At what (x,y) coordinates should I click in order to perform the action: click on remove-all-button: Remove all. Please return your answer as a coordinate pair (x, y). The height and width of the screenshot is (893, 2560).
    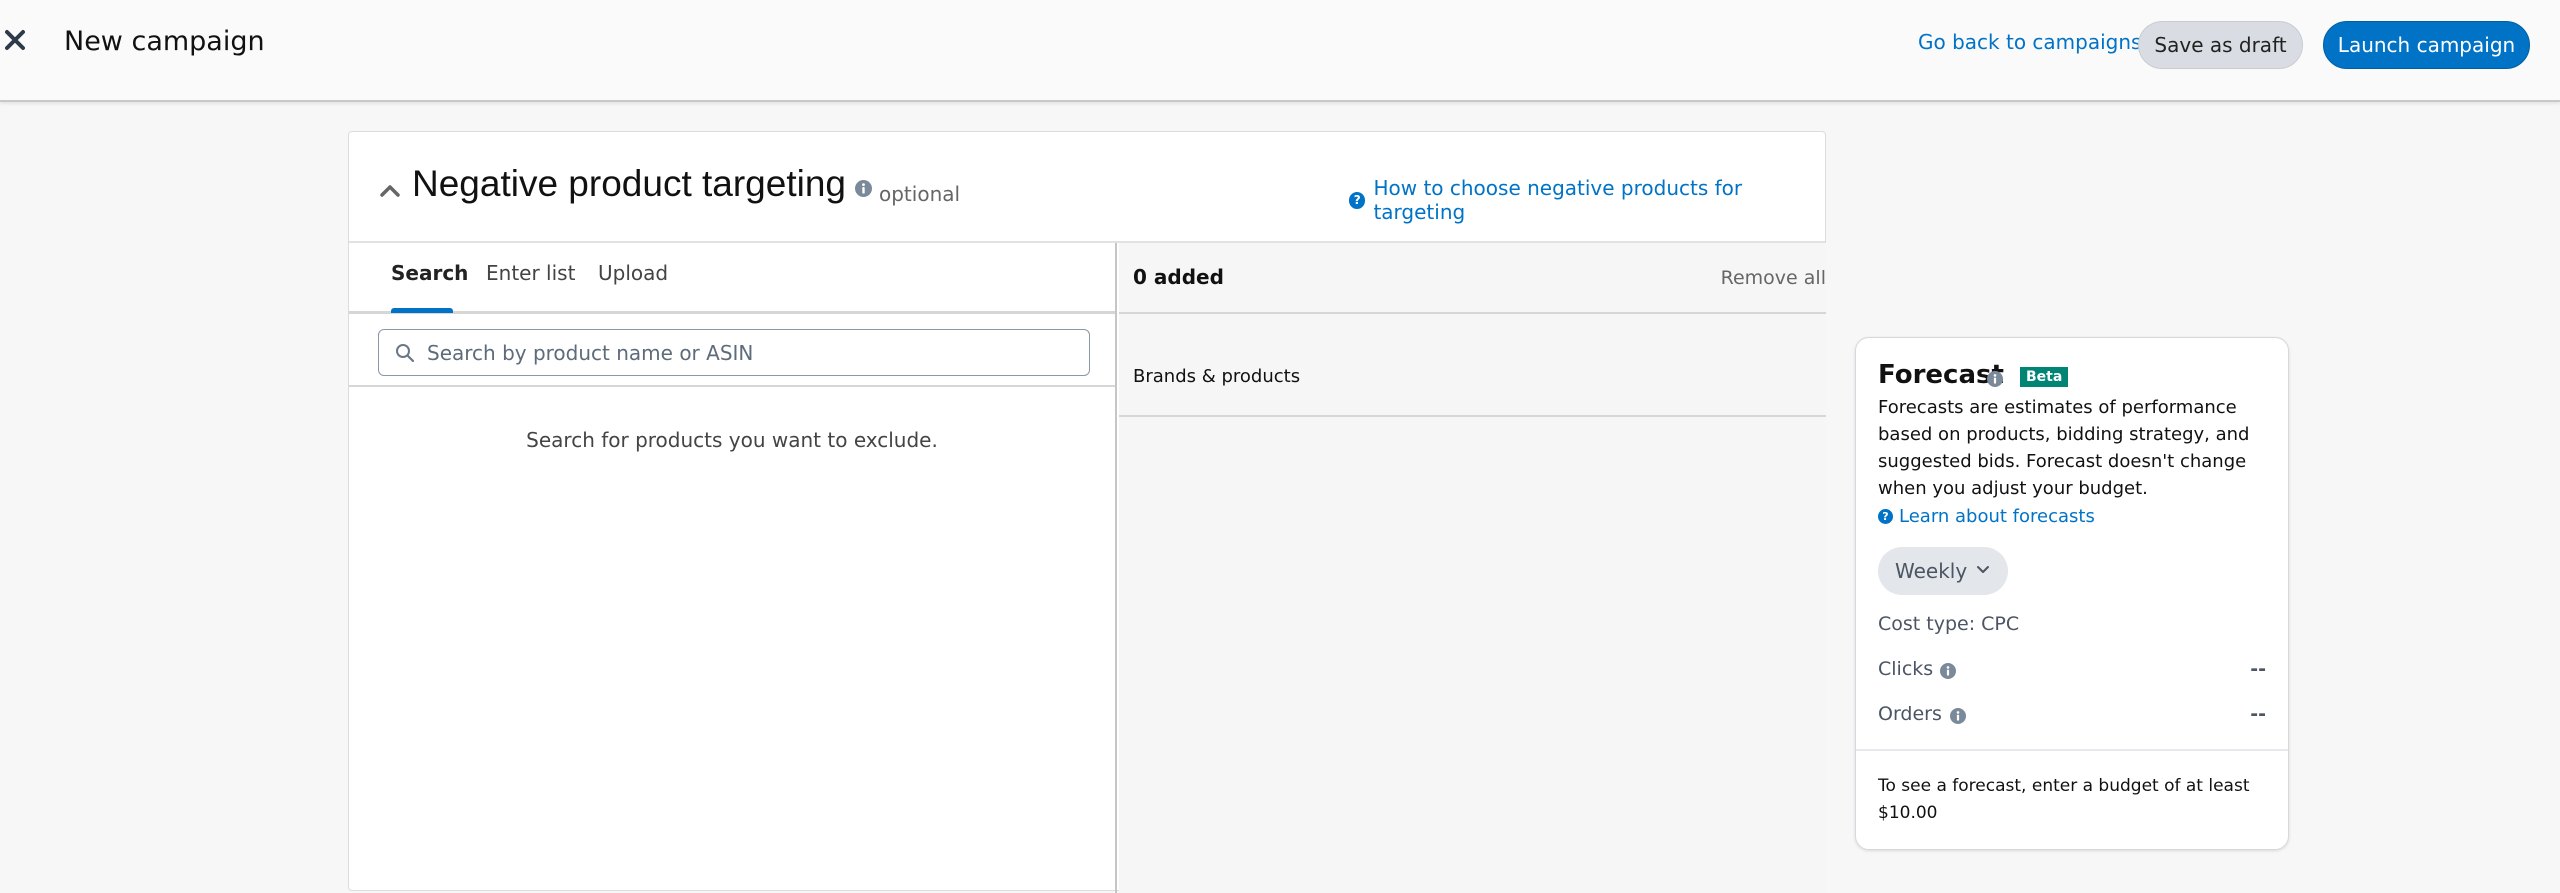
    Looking at the image, I should click on (1773, 278).